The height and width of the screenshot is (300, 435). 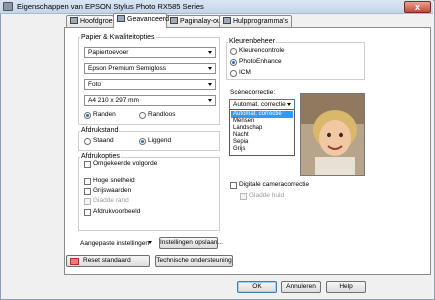 I want to click on reverse-order-label: Omgekeerde volgorde, so click(x=125, y=163).